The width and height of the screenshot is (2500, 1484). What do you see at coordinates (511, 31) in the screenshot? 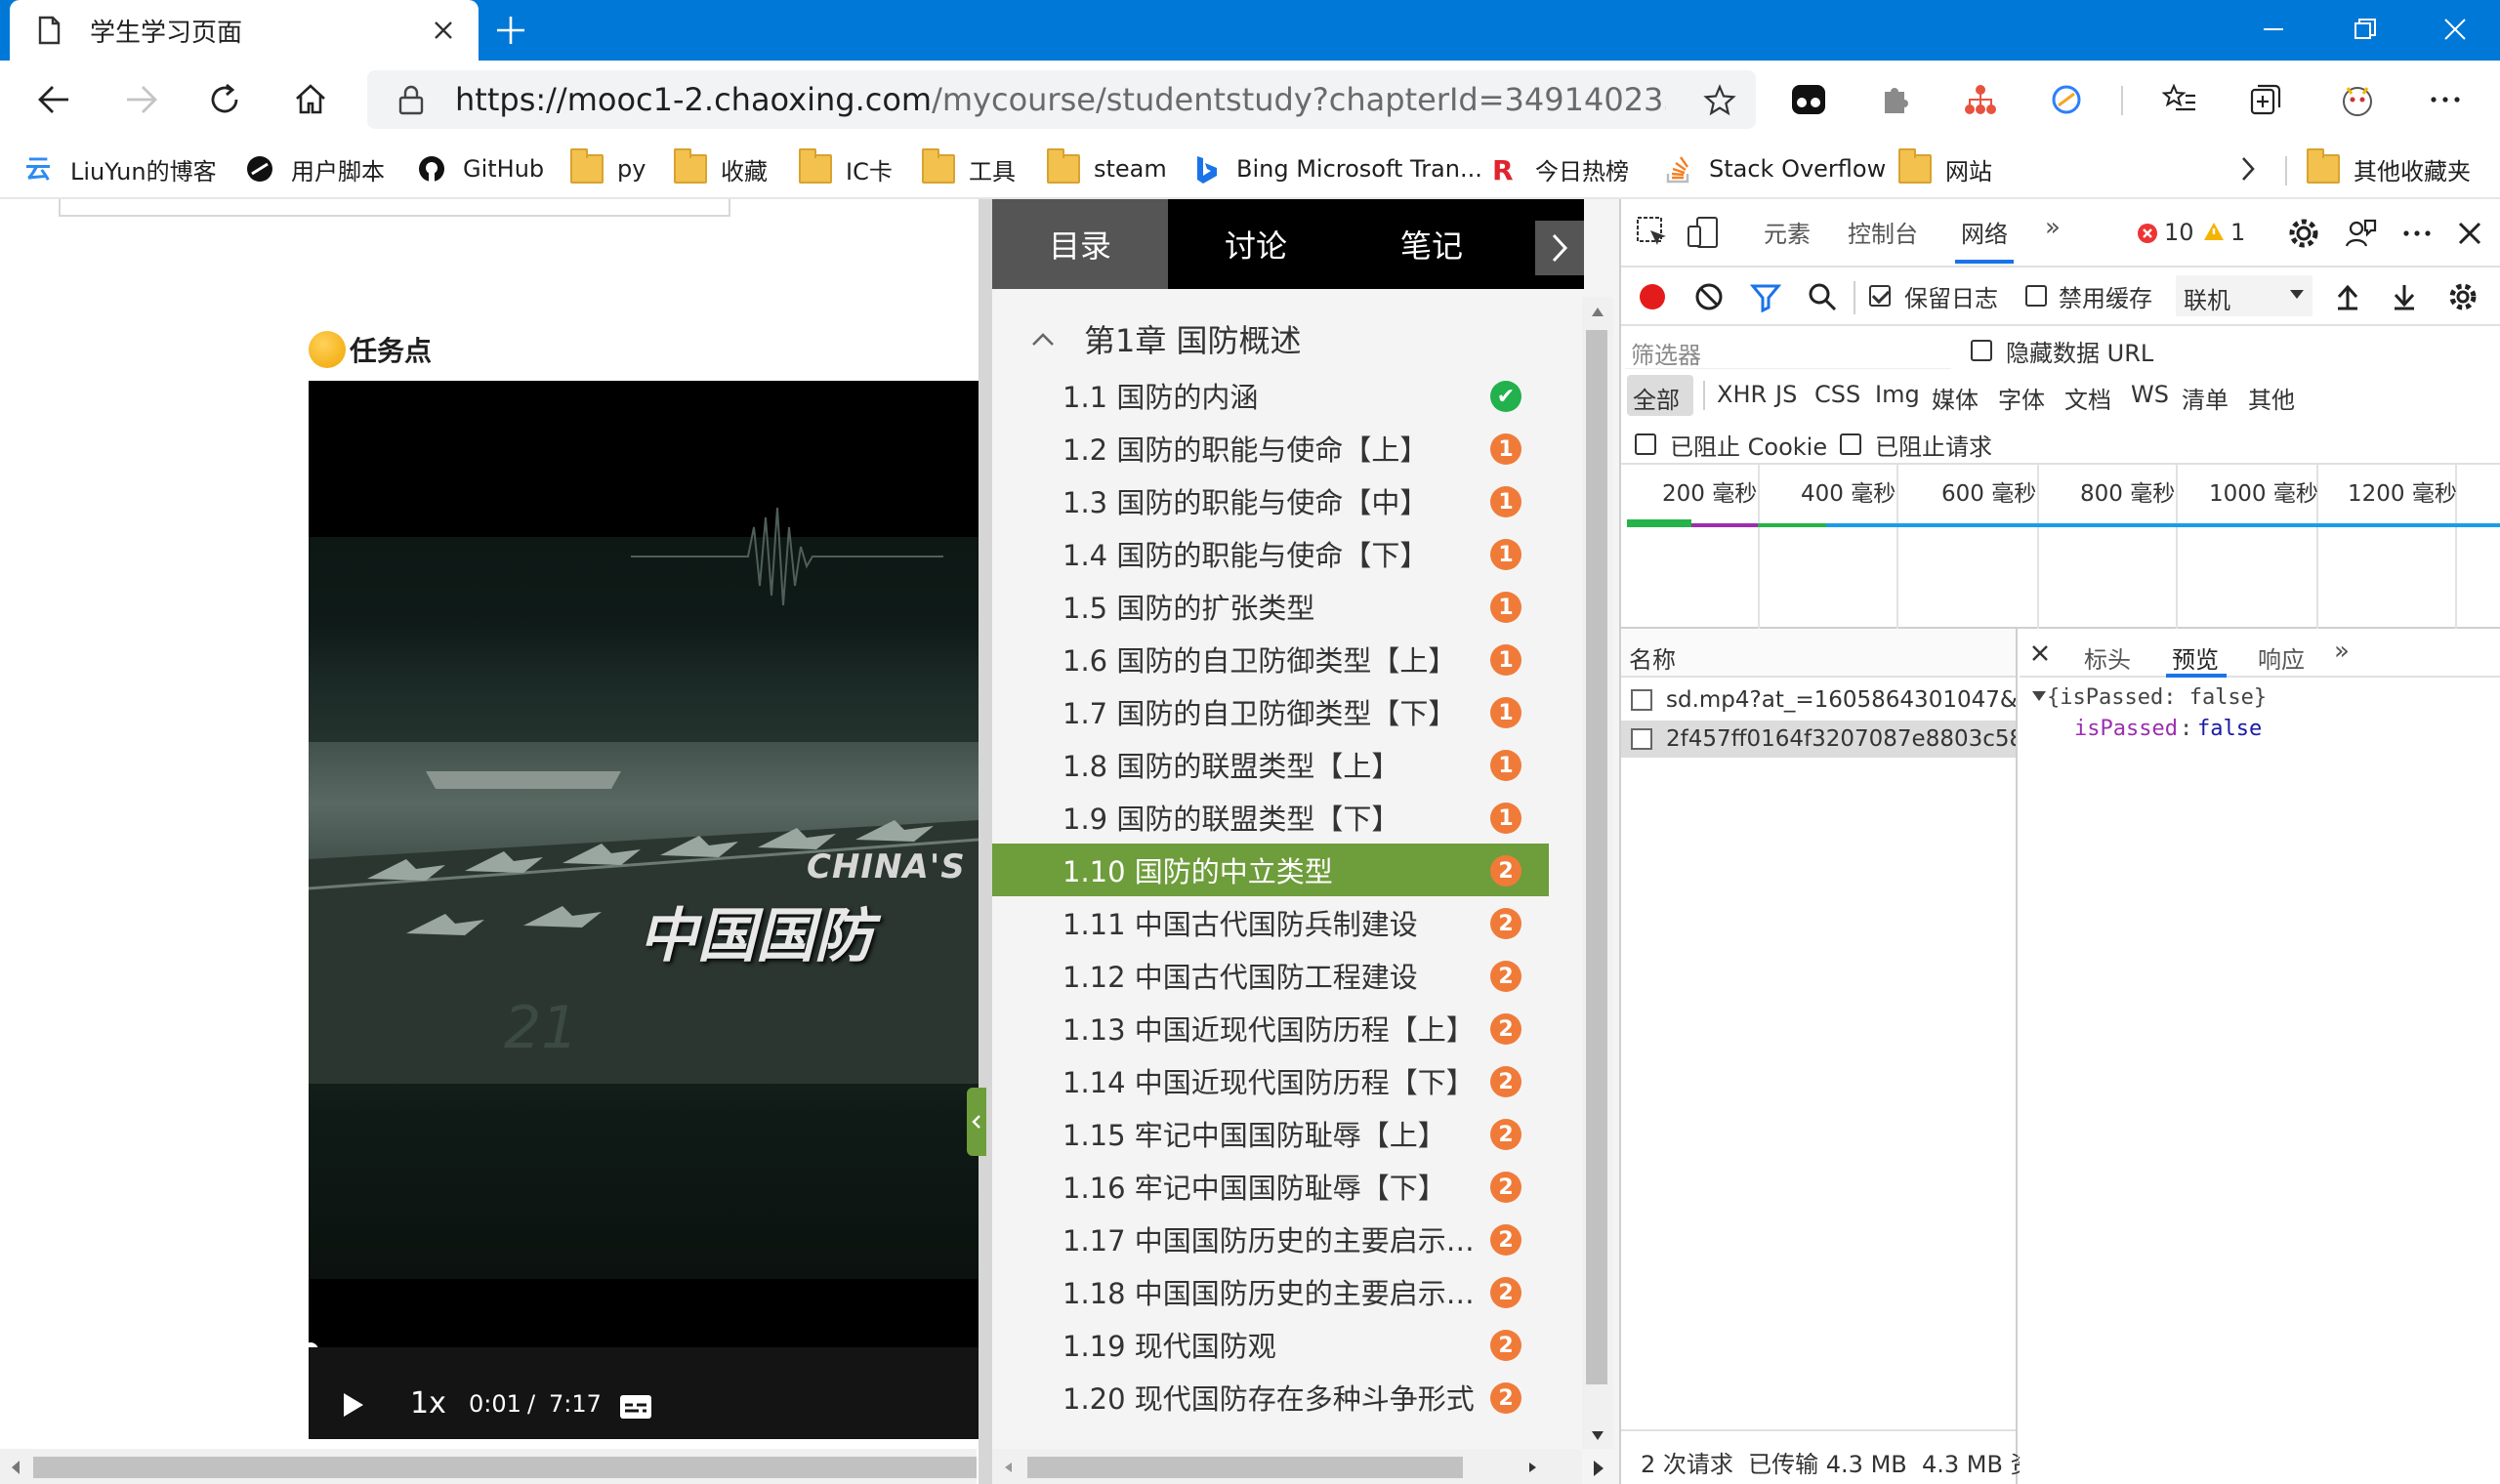
I see `new-tab-icon` at bounding box center [511, 31].